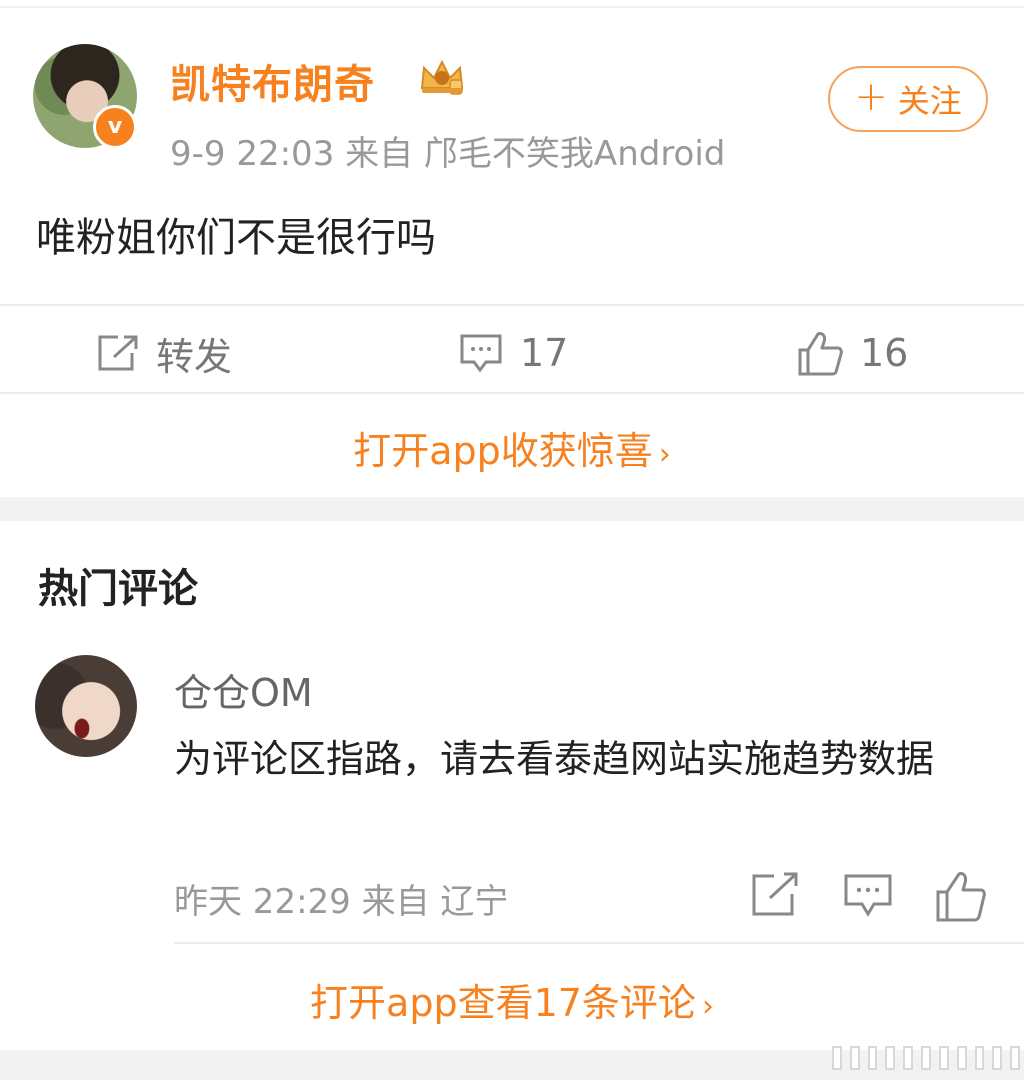 This screenshot has height=1080, width=1024. Describe the element at coordinates (868, 894) in the screenshot. I see `comment-reply-icon` at that location.